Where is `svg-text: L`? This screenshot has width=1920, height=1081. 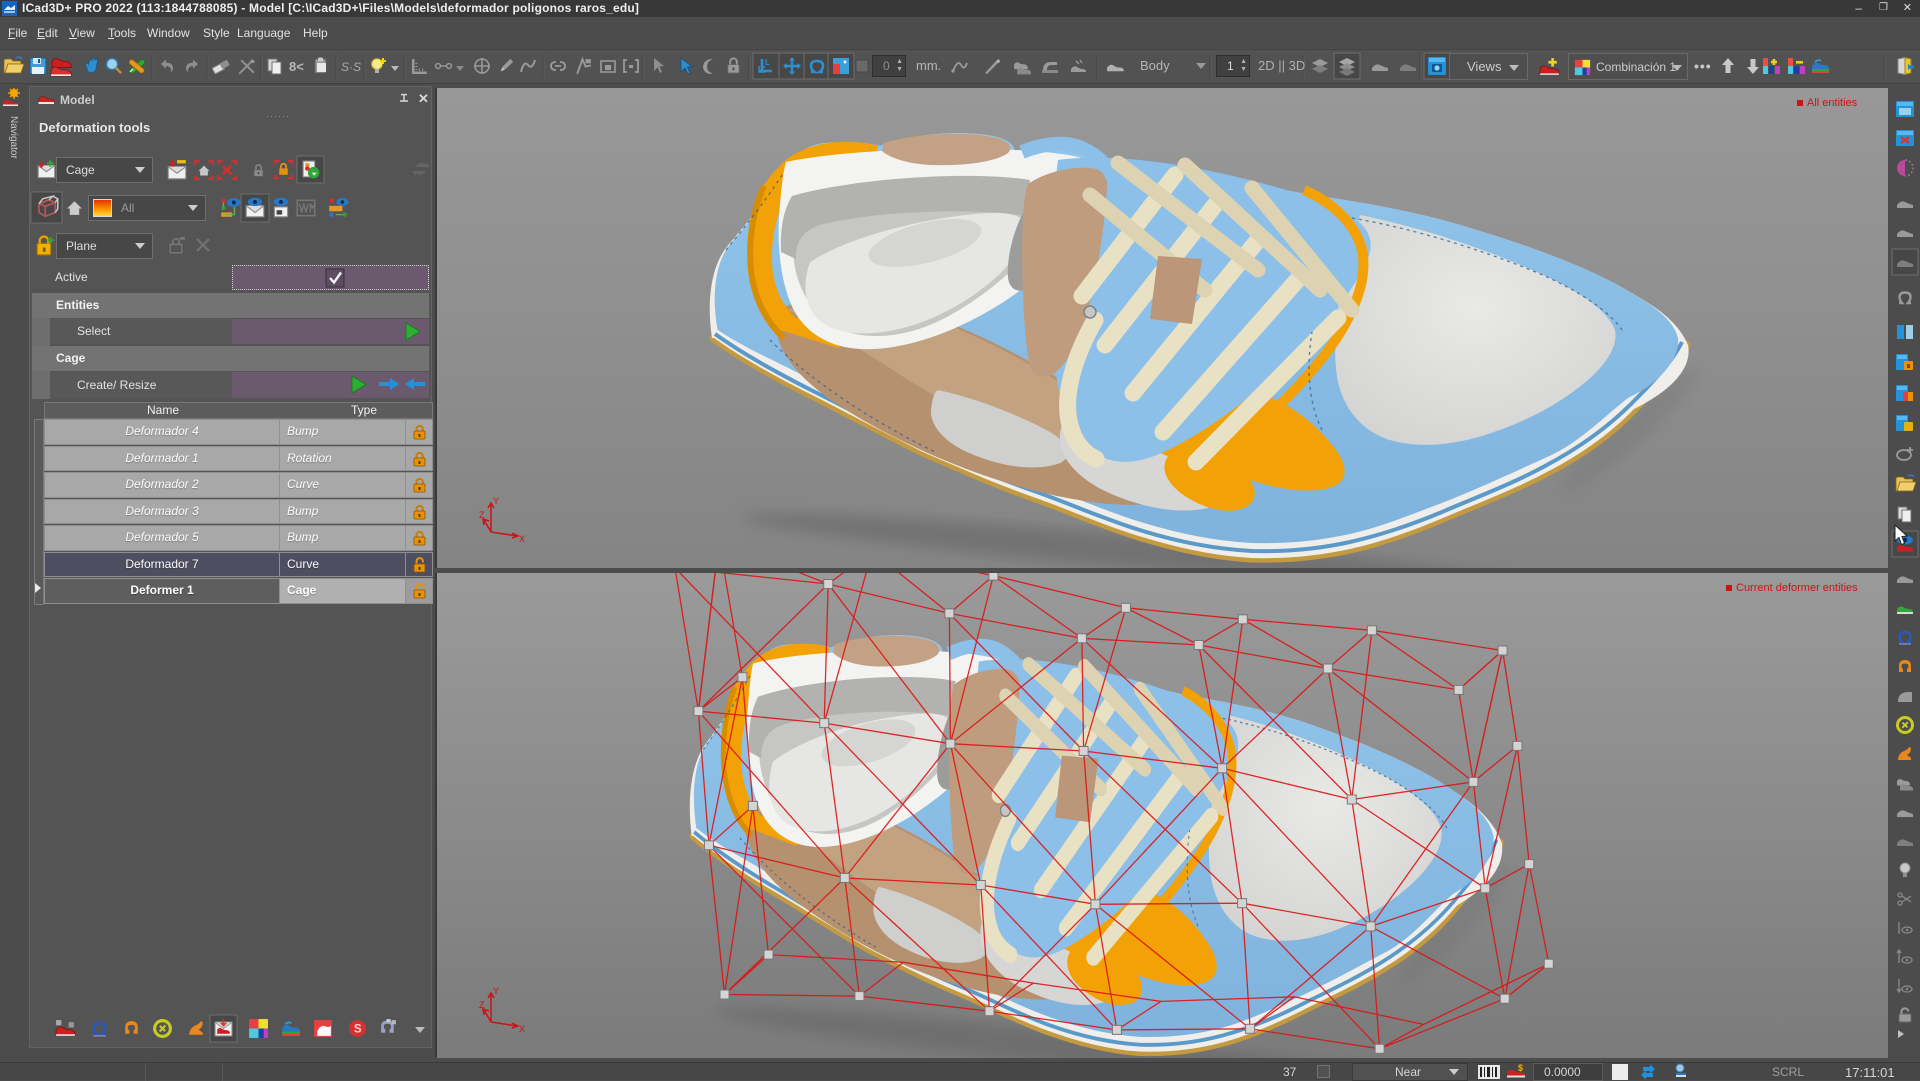
svg-text: L is located at coordinates (767, 62).